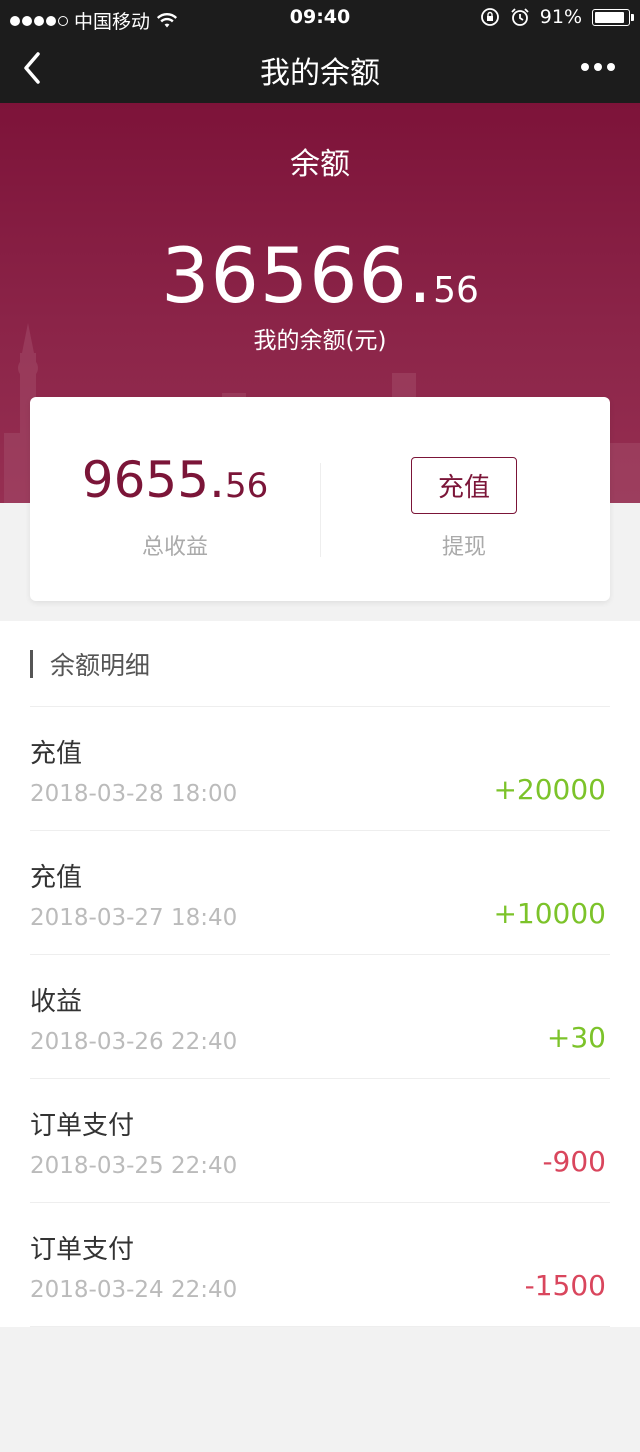 The width and height of the screenshot is (640, 1452). I want to click on total-income-decimal: 56, so click(246, 486).